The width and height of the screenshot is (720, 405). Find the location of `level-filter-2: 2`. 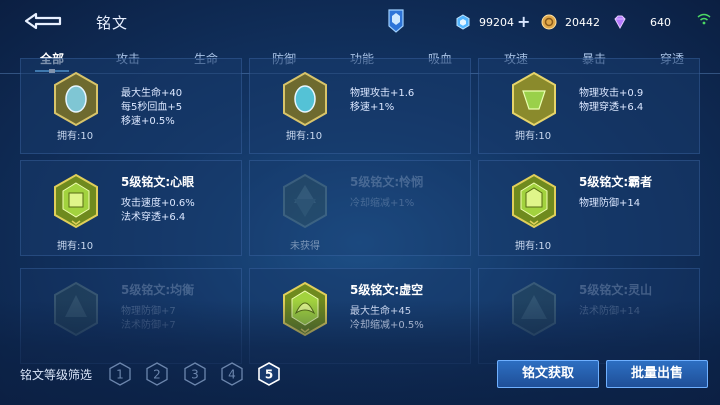

level-filter-2: 2 is located at coordinates (157, 374).